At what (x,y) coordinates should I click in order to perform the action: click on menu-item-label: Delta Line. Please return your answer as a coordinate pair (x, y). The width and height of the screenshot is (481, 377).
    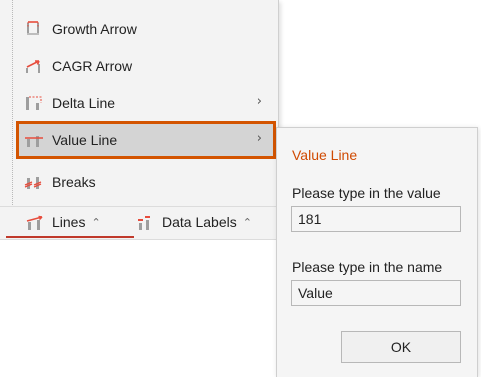
    Looking at the image, I should click on (84, 103).